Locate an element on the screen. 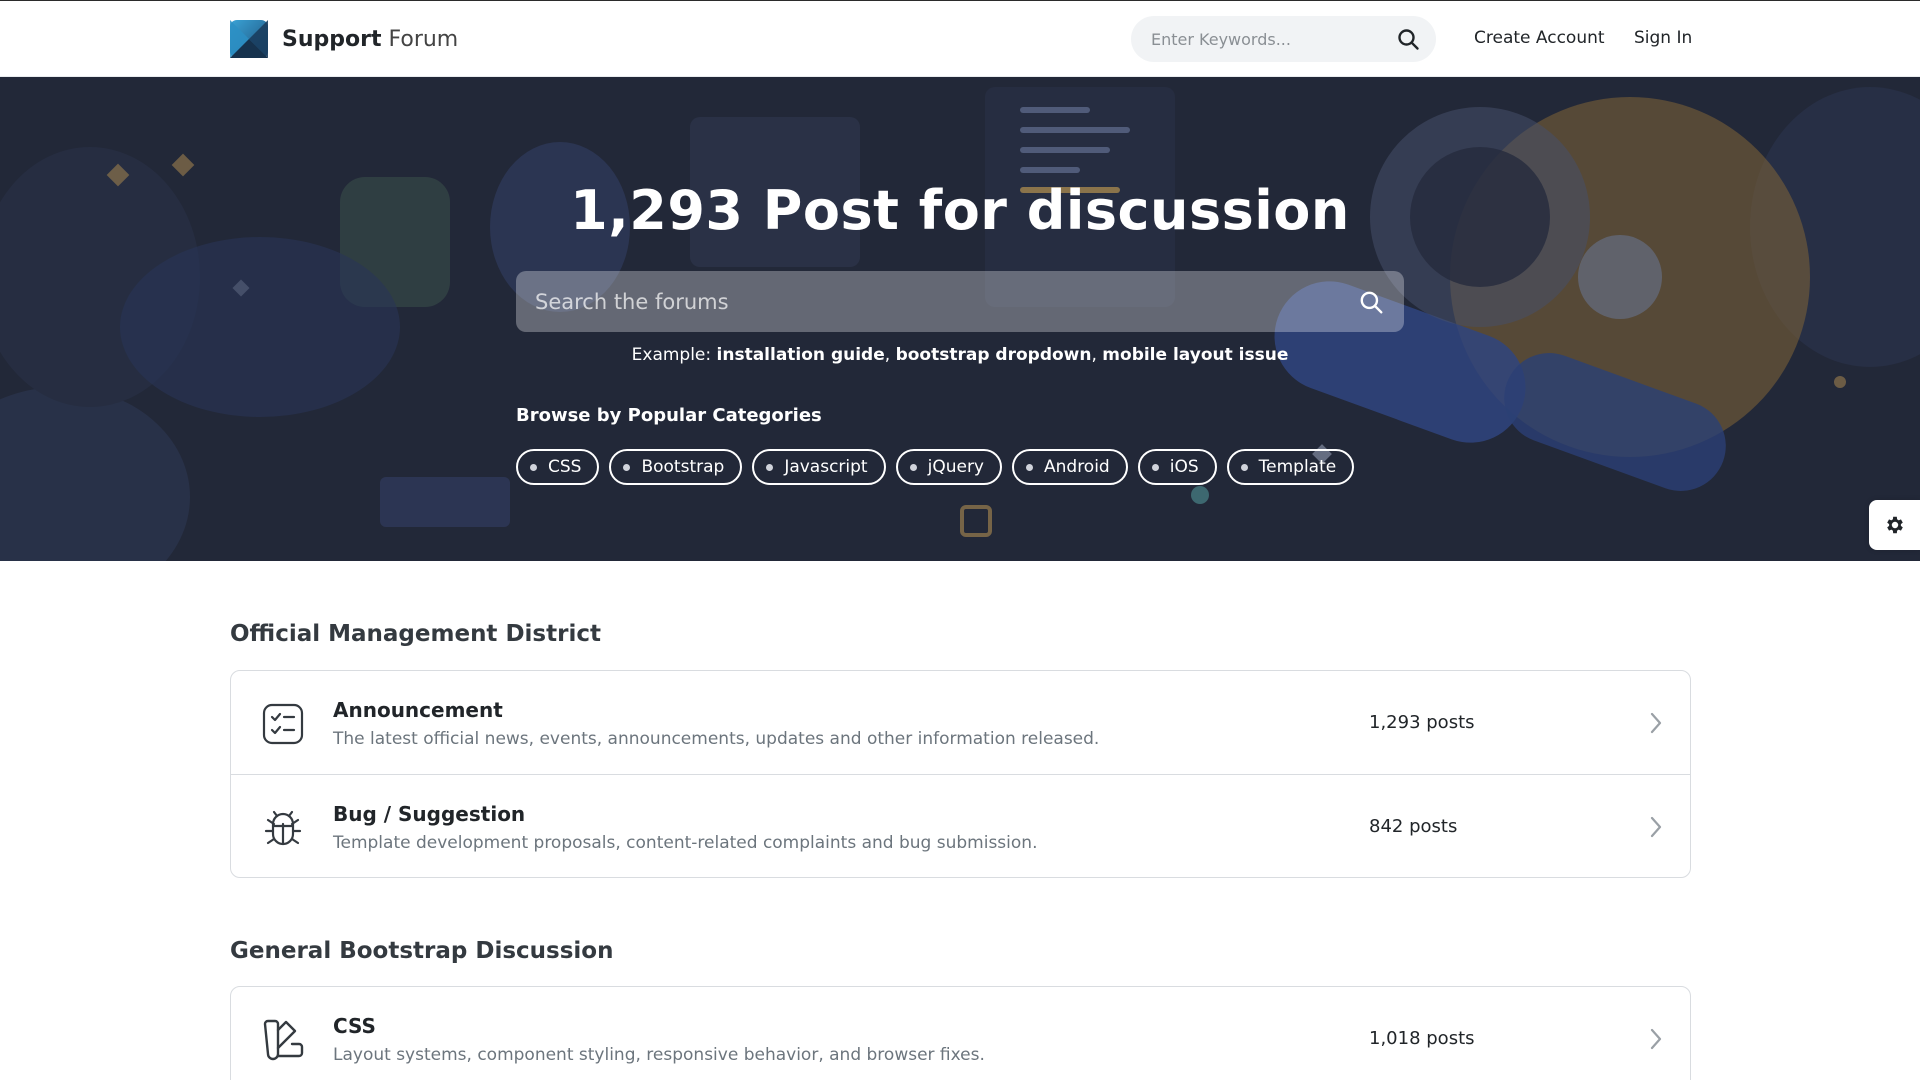 The height and width of the screenshot is (1080, 1920). chip-label: Bootstrap is located at coordinates (683, 467).